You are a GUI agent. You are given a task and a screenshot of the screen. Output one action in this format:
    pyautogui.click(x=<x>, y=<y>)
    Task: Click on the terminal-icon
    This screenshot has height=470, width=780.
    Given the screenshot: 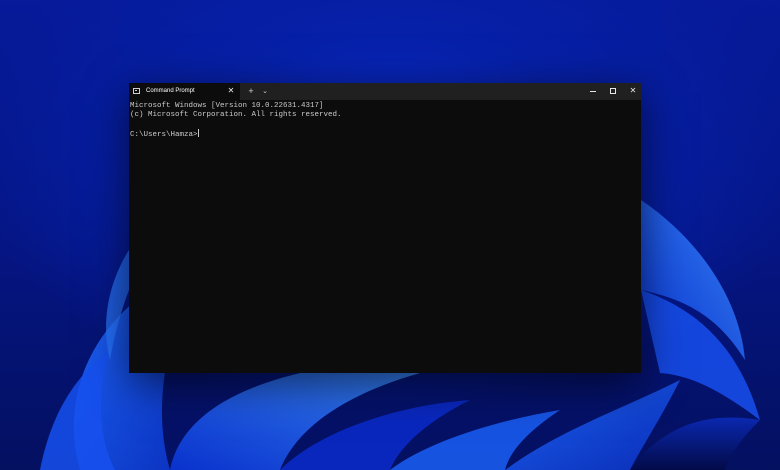 What is the action you would take?
    pyautogui.click(x=136, y=91)
    